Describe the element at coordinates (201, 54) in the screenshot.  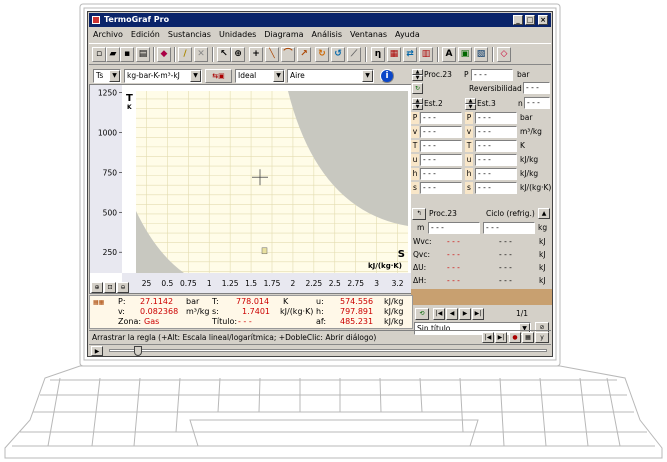
I see `delete-icon: ✕` at that location.